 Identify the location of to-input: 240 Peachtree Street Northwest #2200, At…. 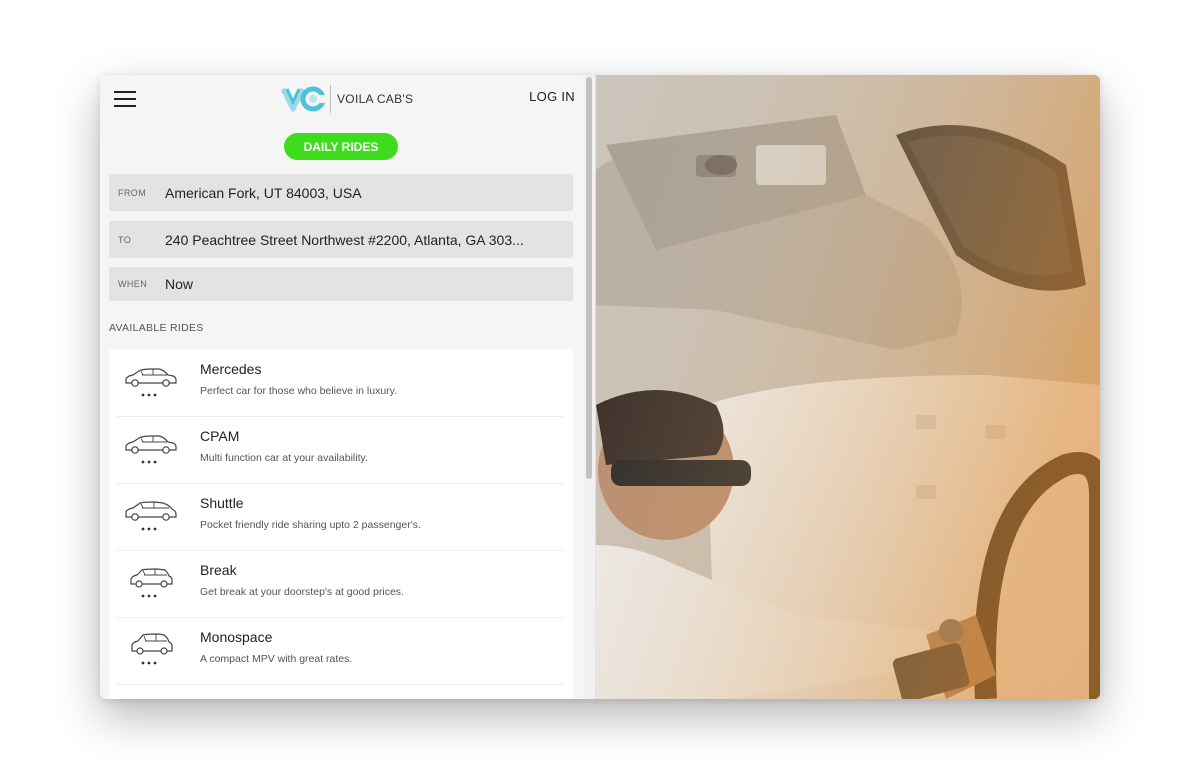
(360, 240).